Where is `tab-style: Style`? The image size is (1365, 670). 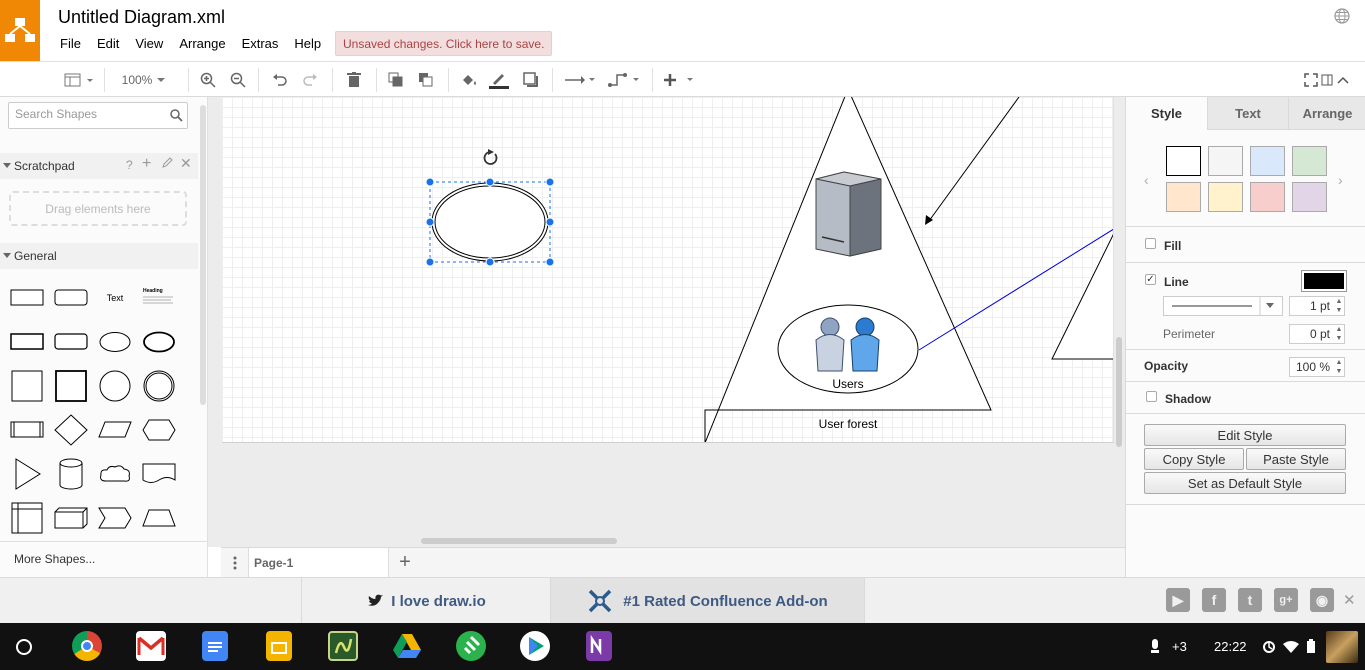
tab-style: Style is located at coordinates (1166, 113).